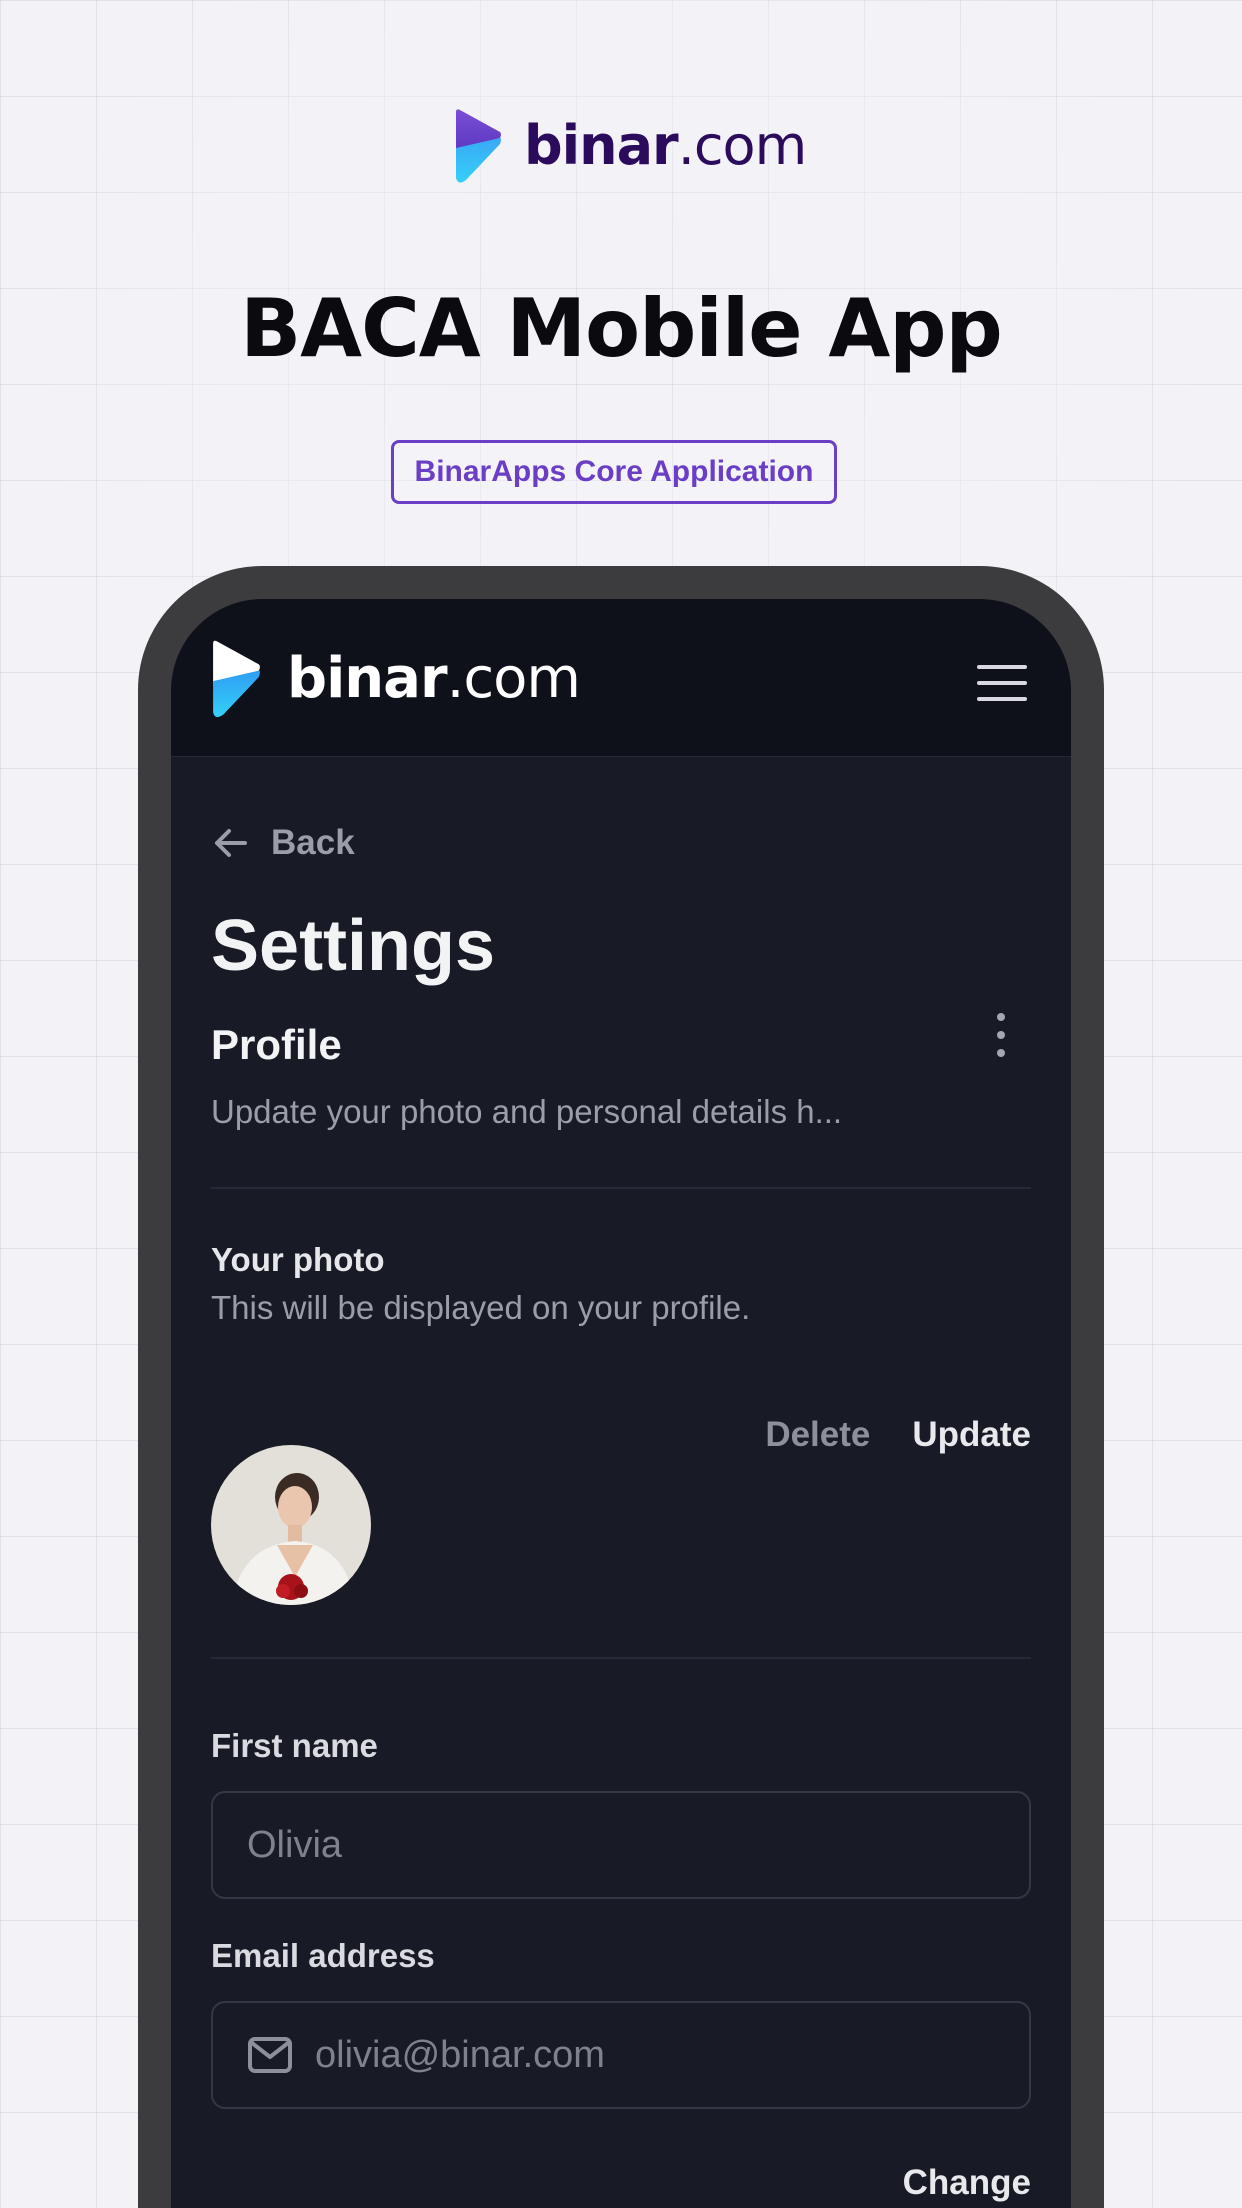  I want to click on avatar, so click(291, 1525).